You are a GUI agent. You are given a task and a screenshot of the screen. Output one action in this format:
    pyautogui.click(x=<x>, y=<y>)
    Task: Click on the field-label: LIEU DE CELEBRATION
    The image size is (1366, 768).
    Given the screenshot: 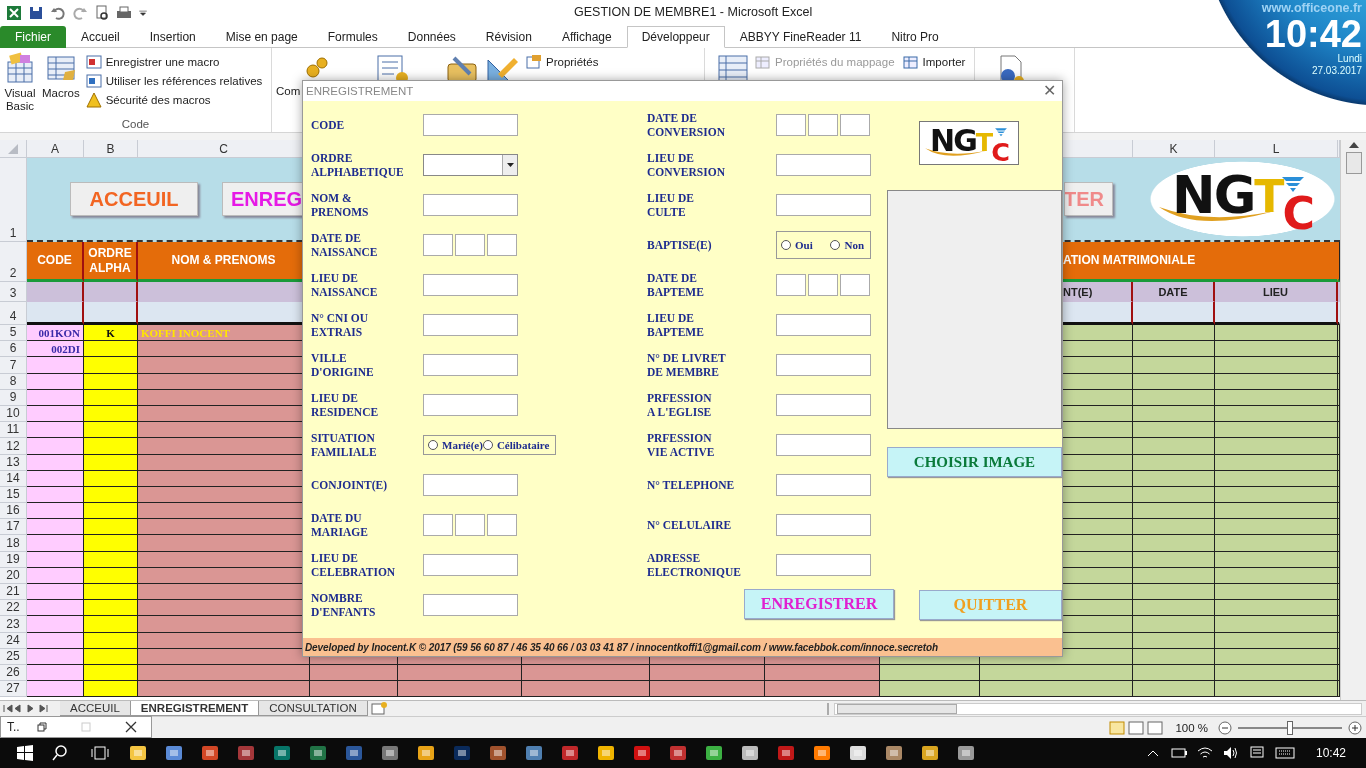 What is the action you would take?
    pyautogui.click(x=354, y=565)
    